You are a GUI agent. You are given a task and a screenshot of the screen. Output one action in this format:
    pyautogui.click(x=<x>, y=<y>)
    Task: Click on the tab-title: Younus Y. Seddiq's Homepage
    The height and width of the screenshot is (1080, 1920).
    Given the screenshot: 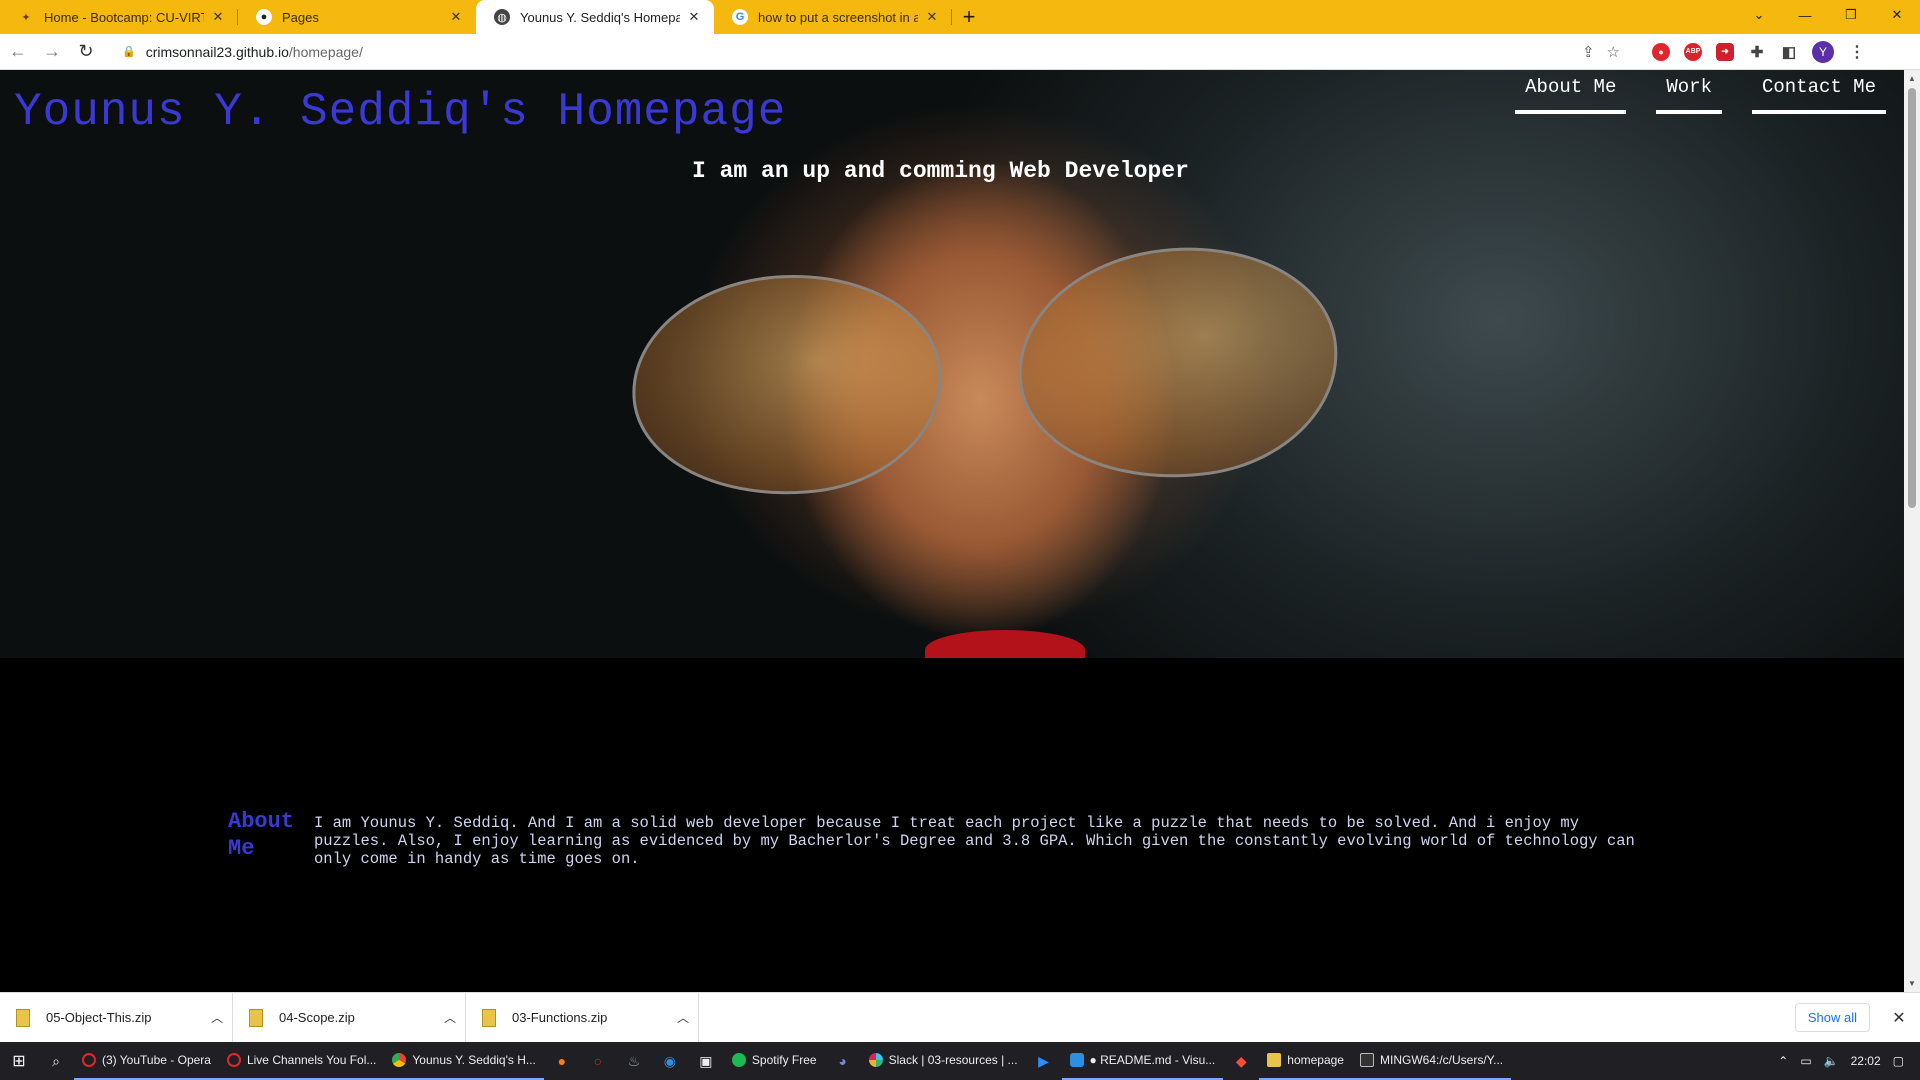 What is the action you would take?
    pyautogui.click(x=600, y=17)
    